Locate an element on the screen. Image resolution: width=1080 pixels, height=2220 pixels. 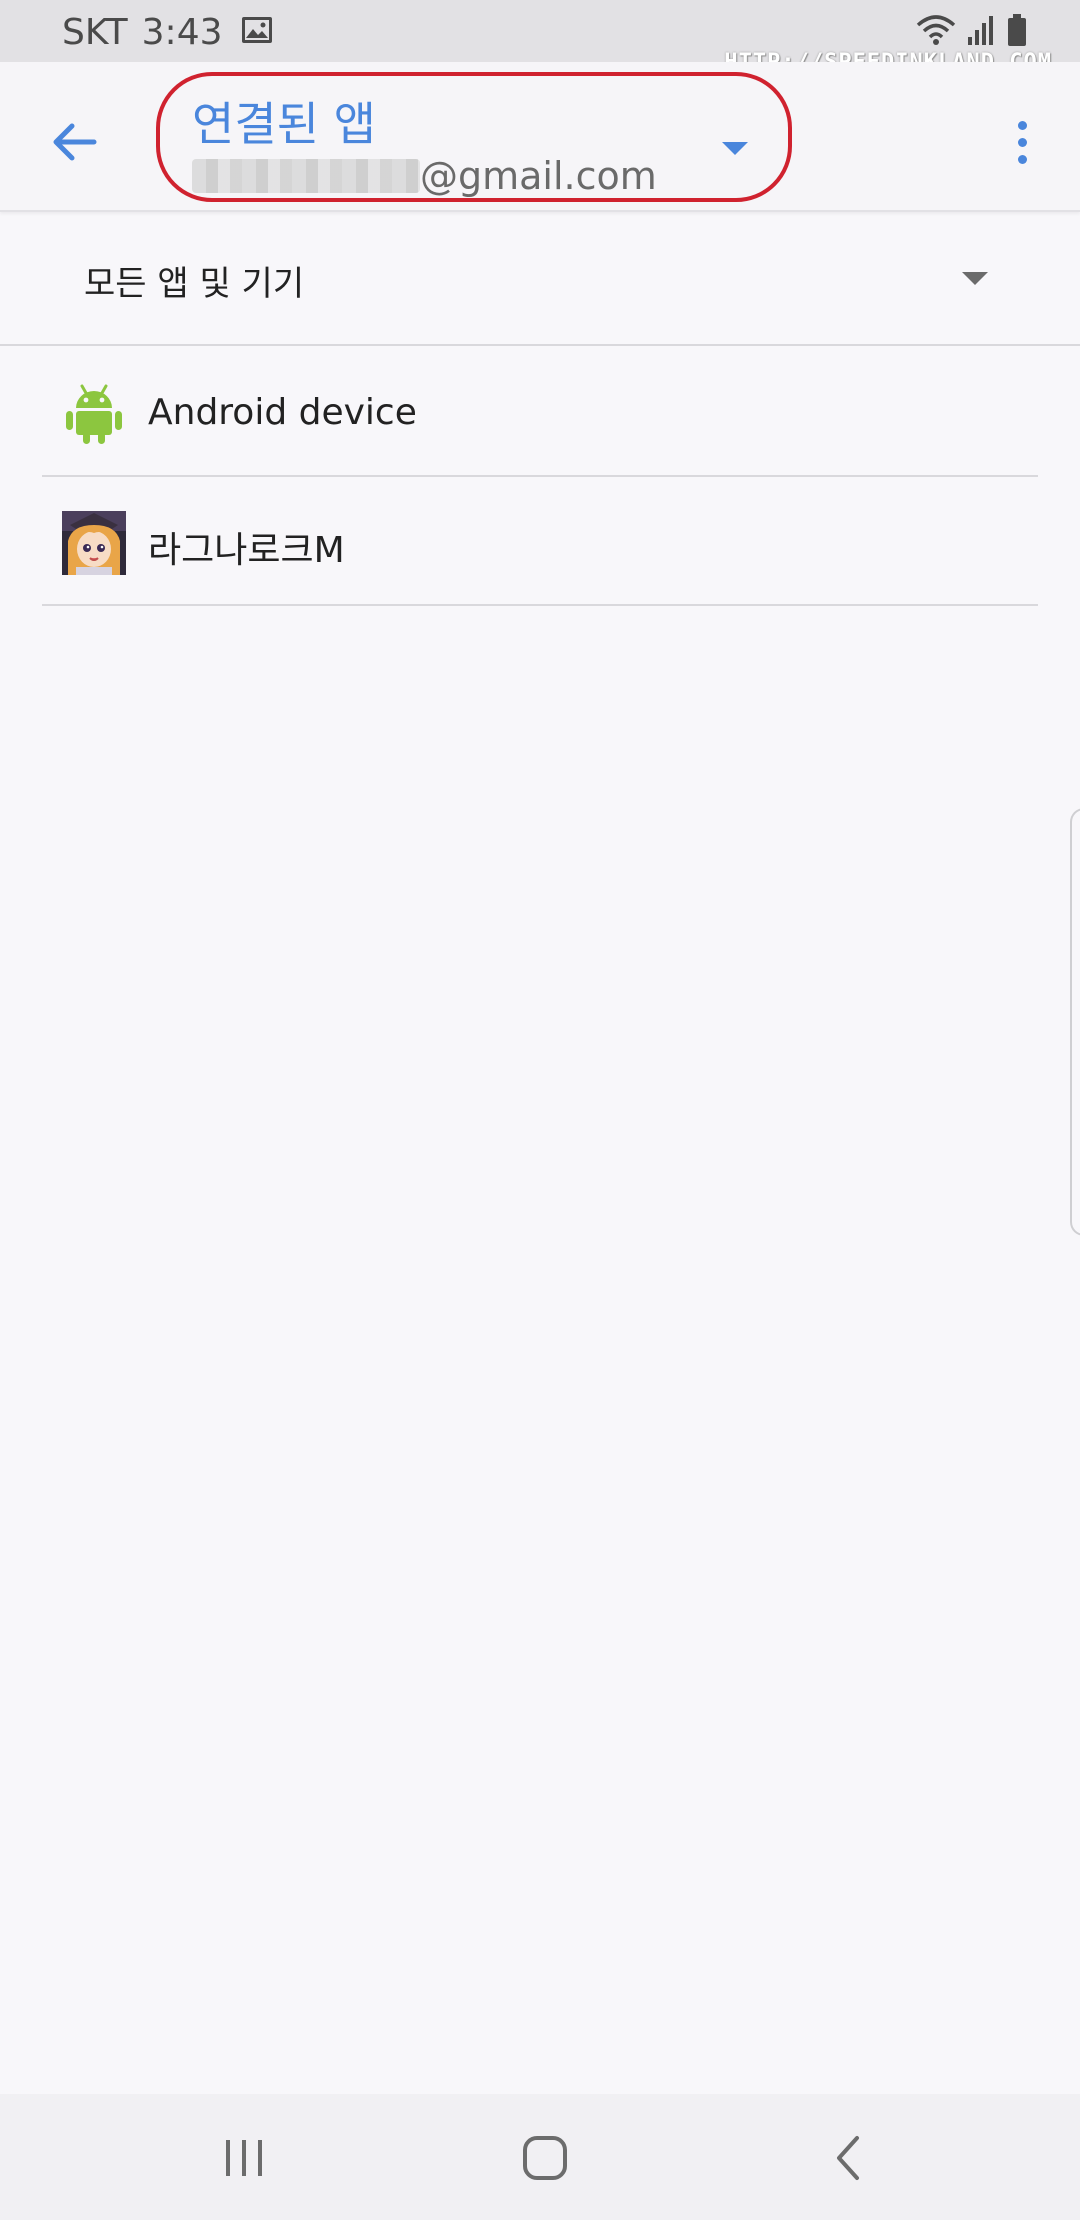
carrier-label: SKT is located at coordinates (95, 32).